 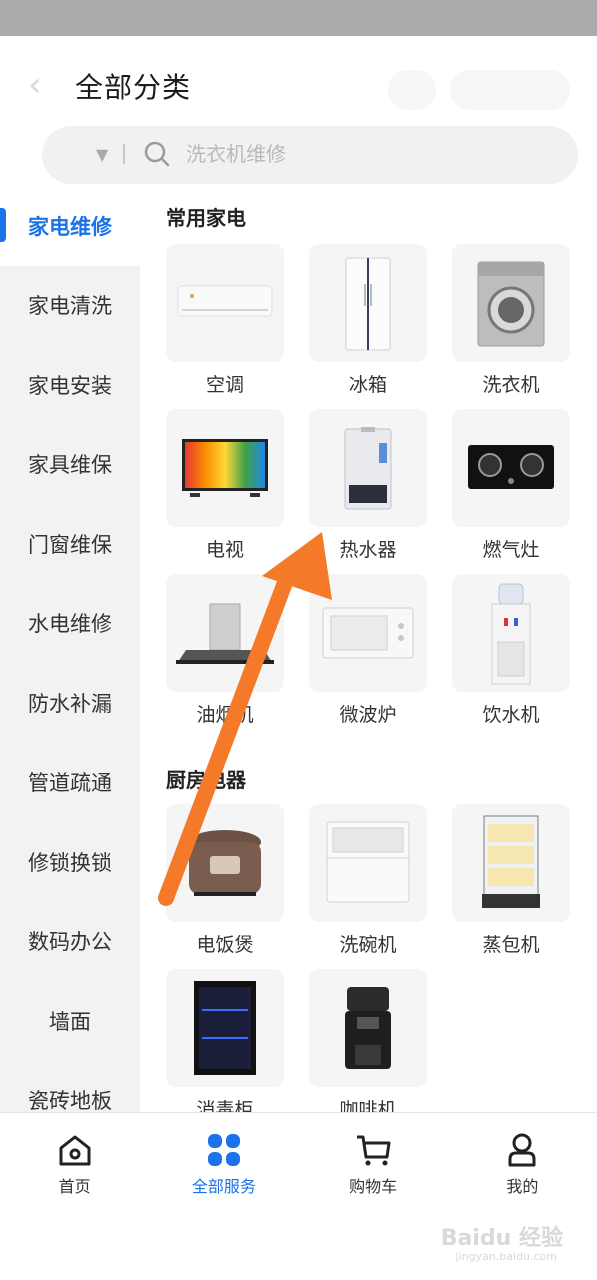 I want to click on product-range-hood: 油烟机, so click(x=225, y=650).